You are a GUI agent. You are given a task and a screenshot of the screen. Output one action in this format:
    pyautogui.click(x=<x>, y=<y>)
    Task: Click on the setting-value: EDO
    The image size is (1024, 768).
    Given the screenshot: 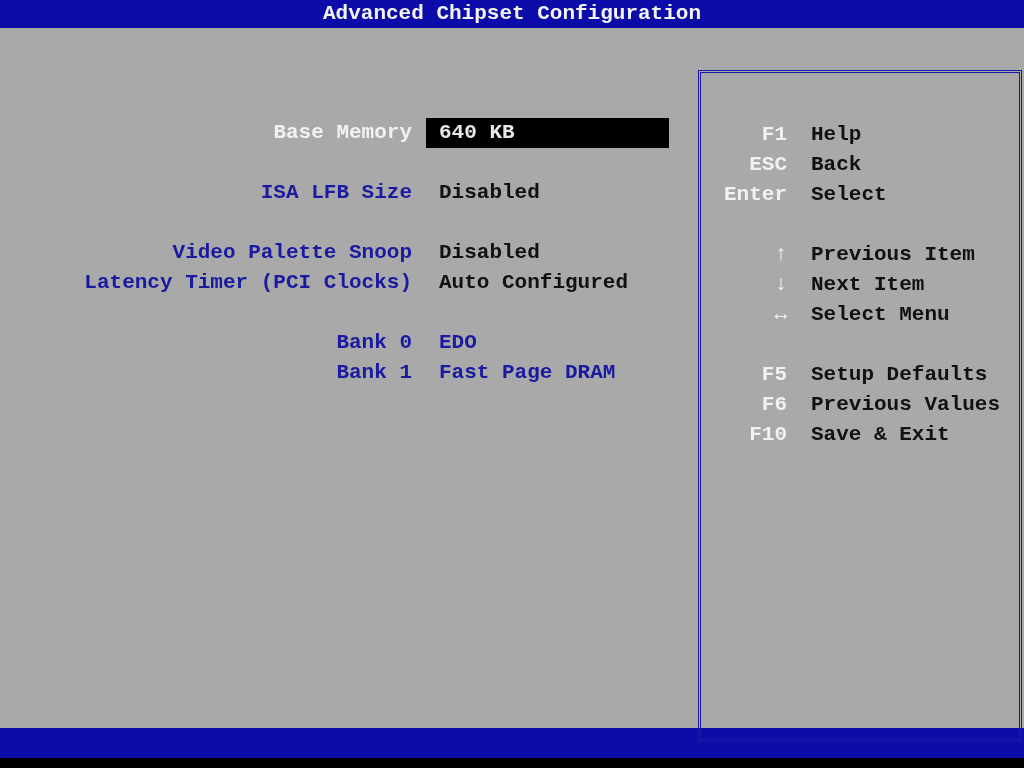 What is the action you would take?
    pyautogui.click(x=458, y=343)
    